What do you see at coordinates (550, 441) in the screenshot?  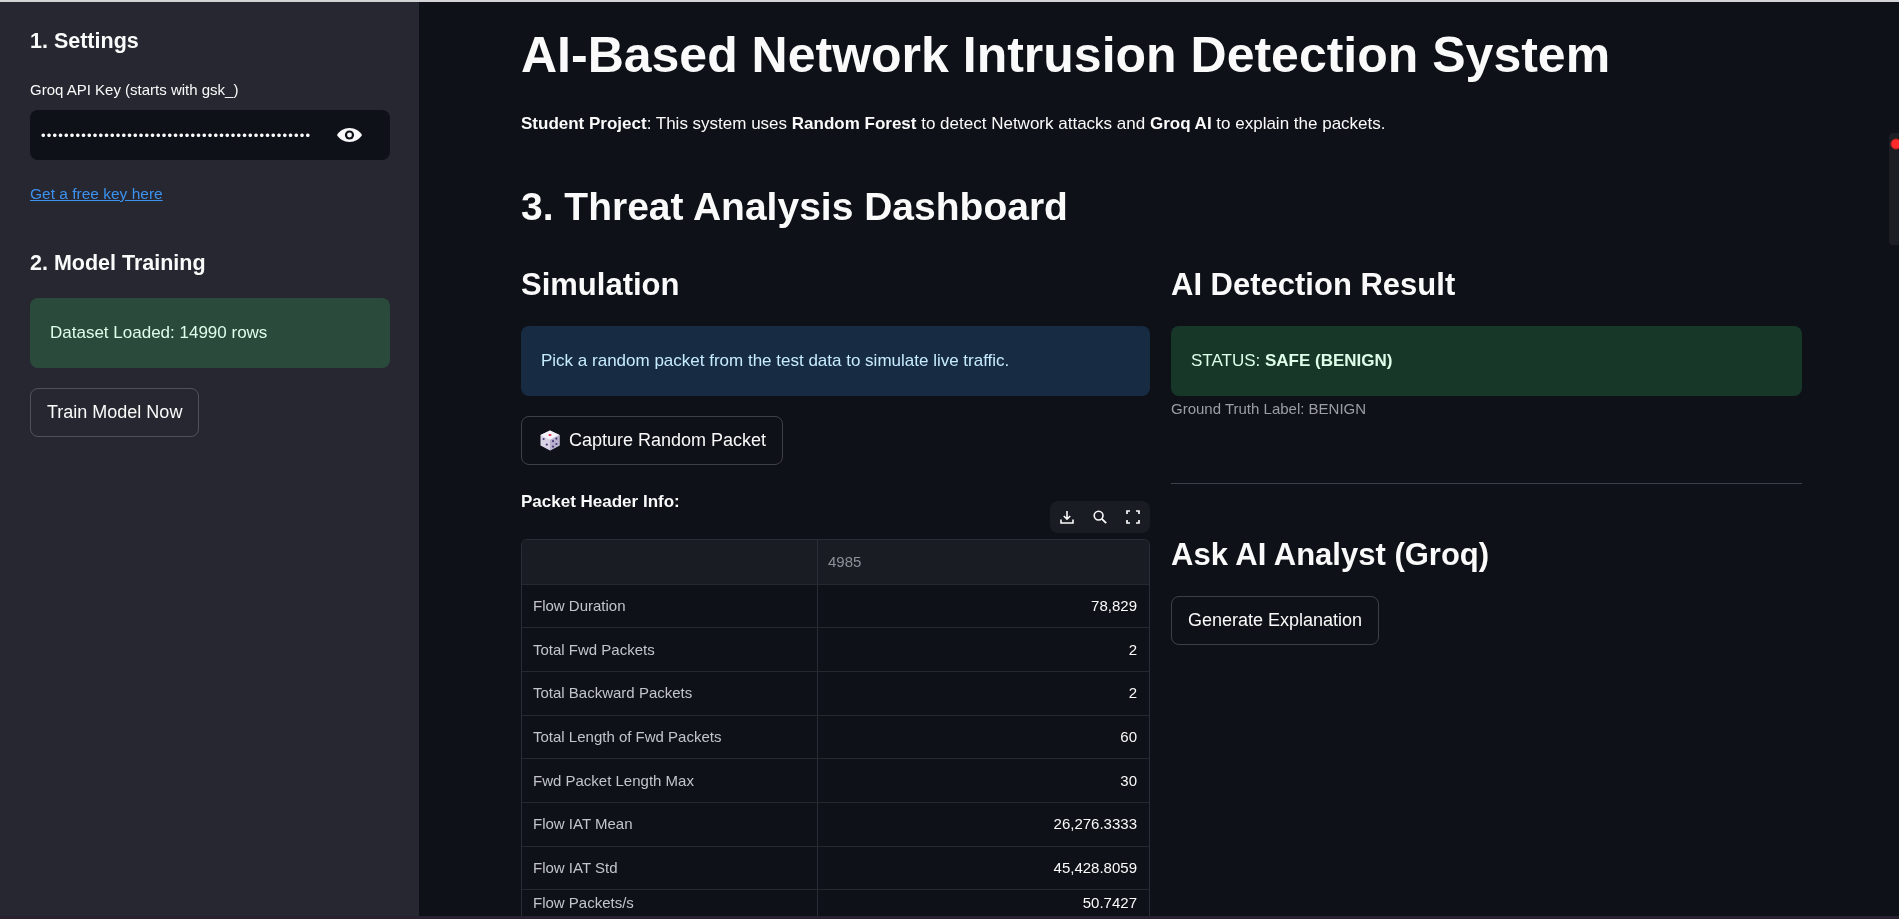 I see `dice-icon` at bounding box center [550, 441].